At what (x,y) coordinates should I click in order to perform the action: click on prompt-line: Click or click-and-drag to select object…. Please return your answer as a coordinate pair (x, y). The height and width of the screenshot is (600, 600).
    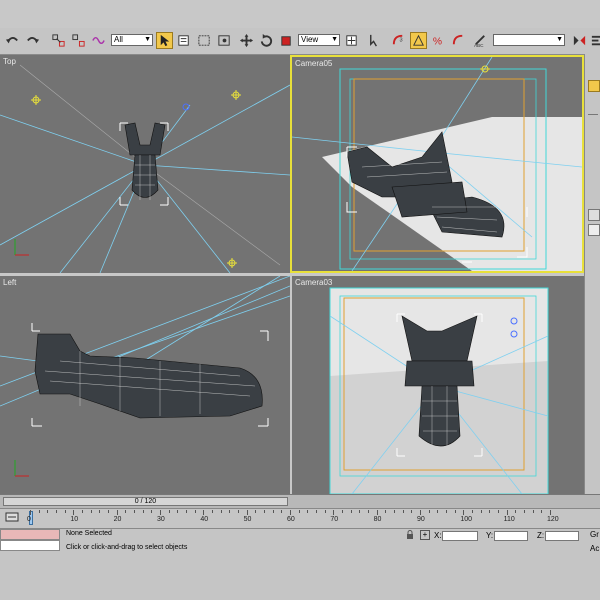
    Looking at the image, I should click on (127, 547).